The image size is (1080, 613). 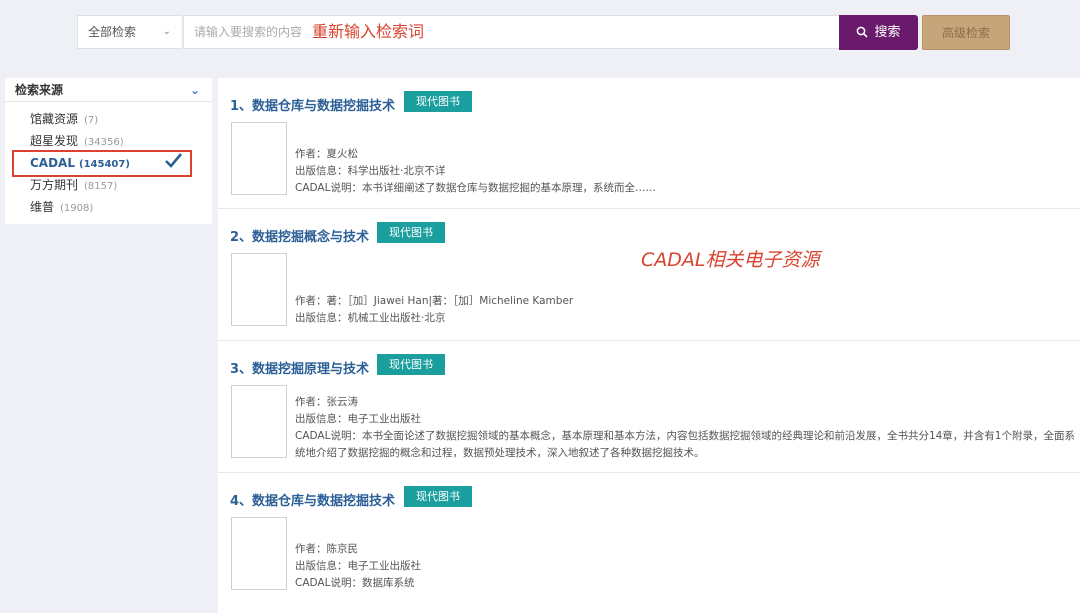 What do you see at coordinates (355, 583) in the screenshot?
I see `result-description: CADAL说明：数据库系统` at bounding box center [355, 583].